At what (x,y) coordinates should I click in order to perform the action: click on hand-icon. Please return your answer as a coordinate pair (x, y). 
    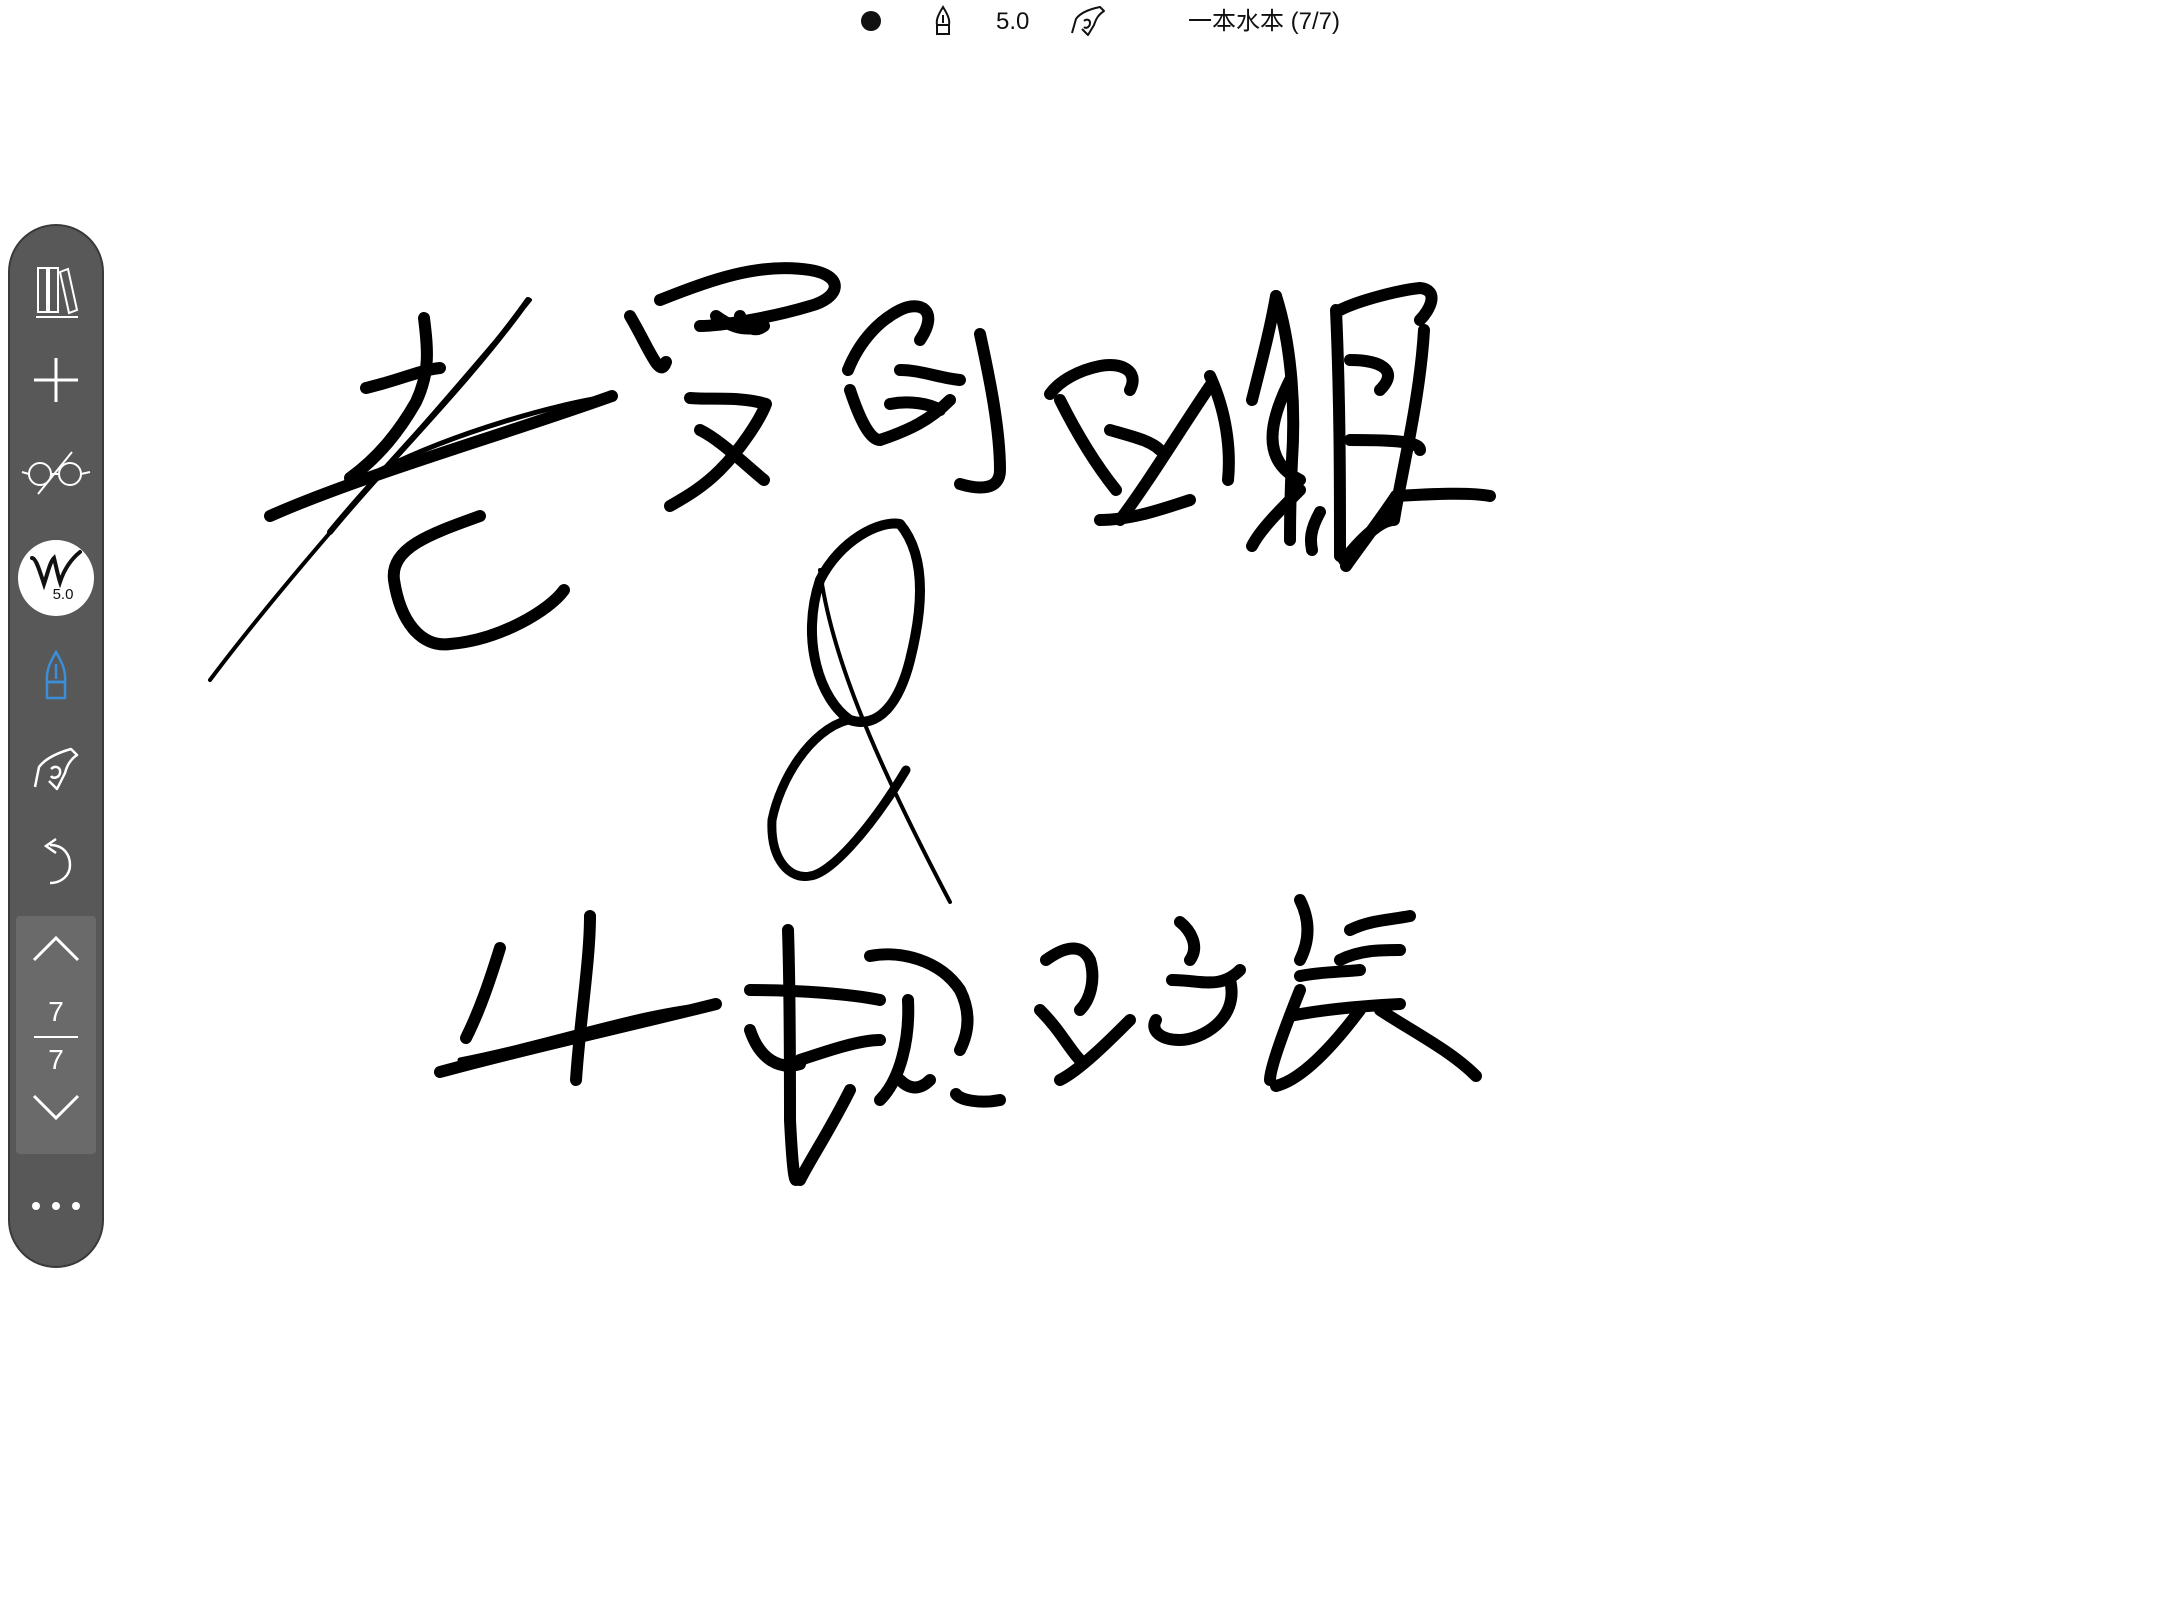
    Looking at the image, I should click on (56, 769).